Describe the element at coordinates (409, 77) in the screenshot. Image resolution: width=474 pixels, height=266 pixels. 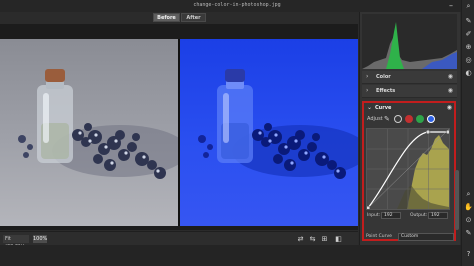
I see `color-section: › Color ◉` at that location.